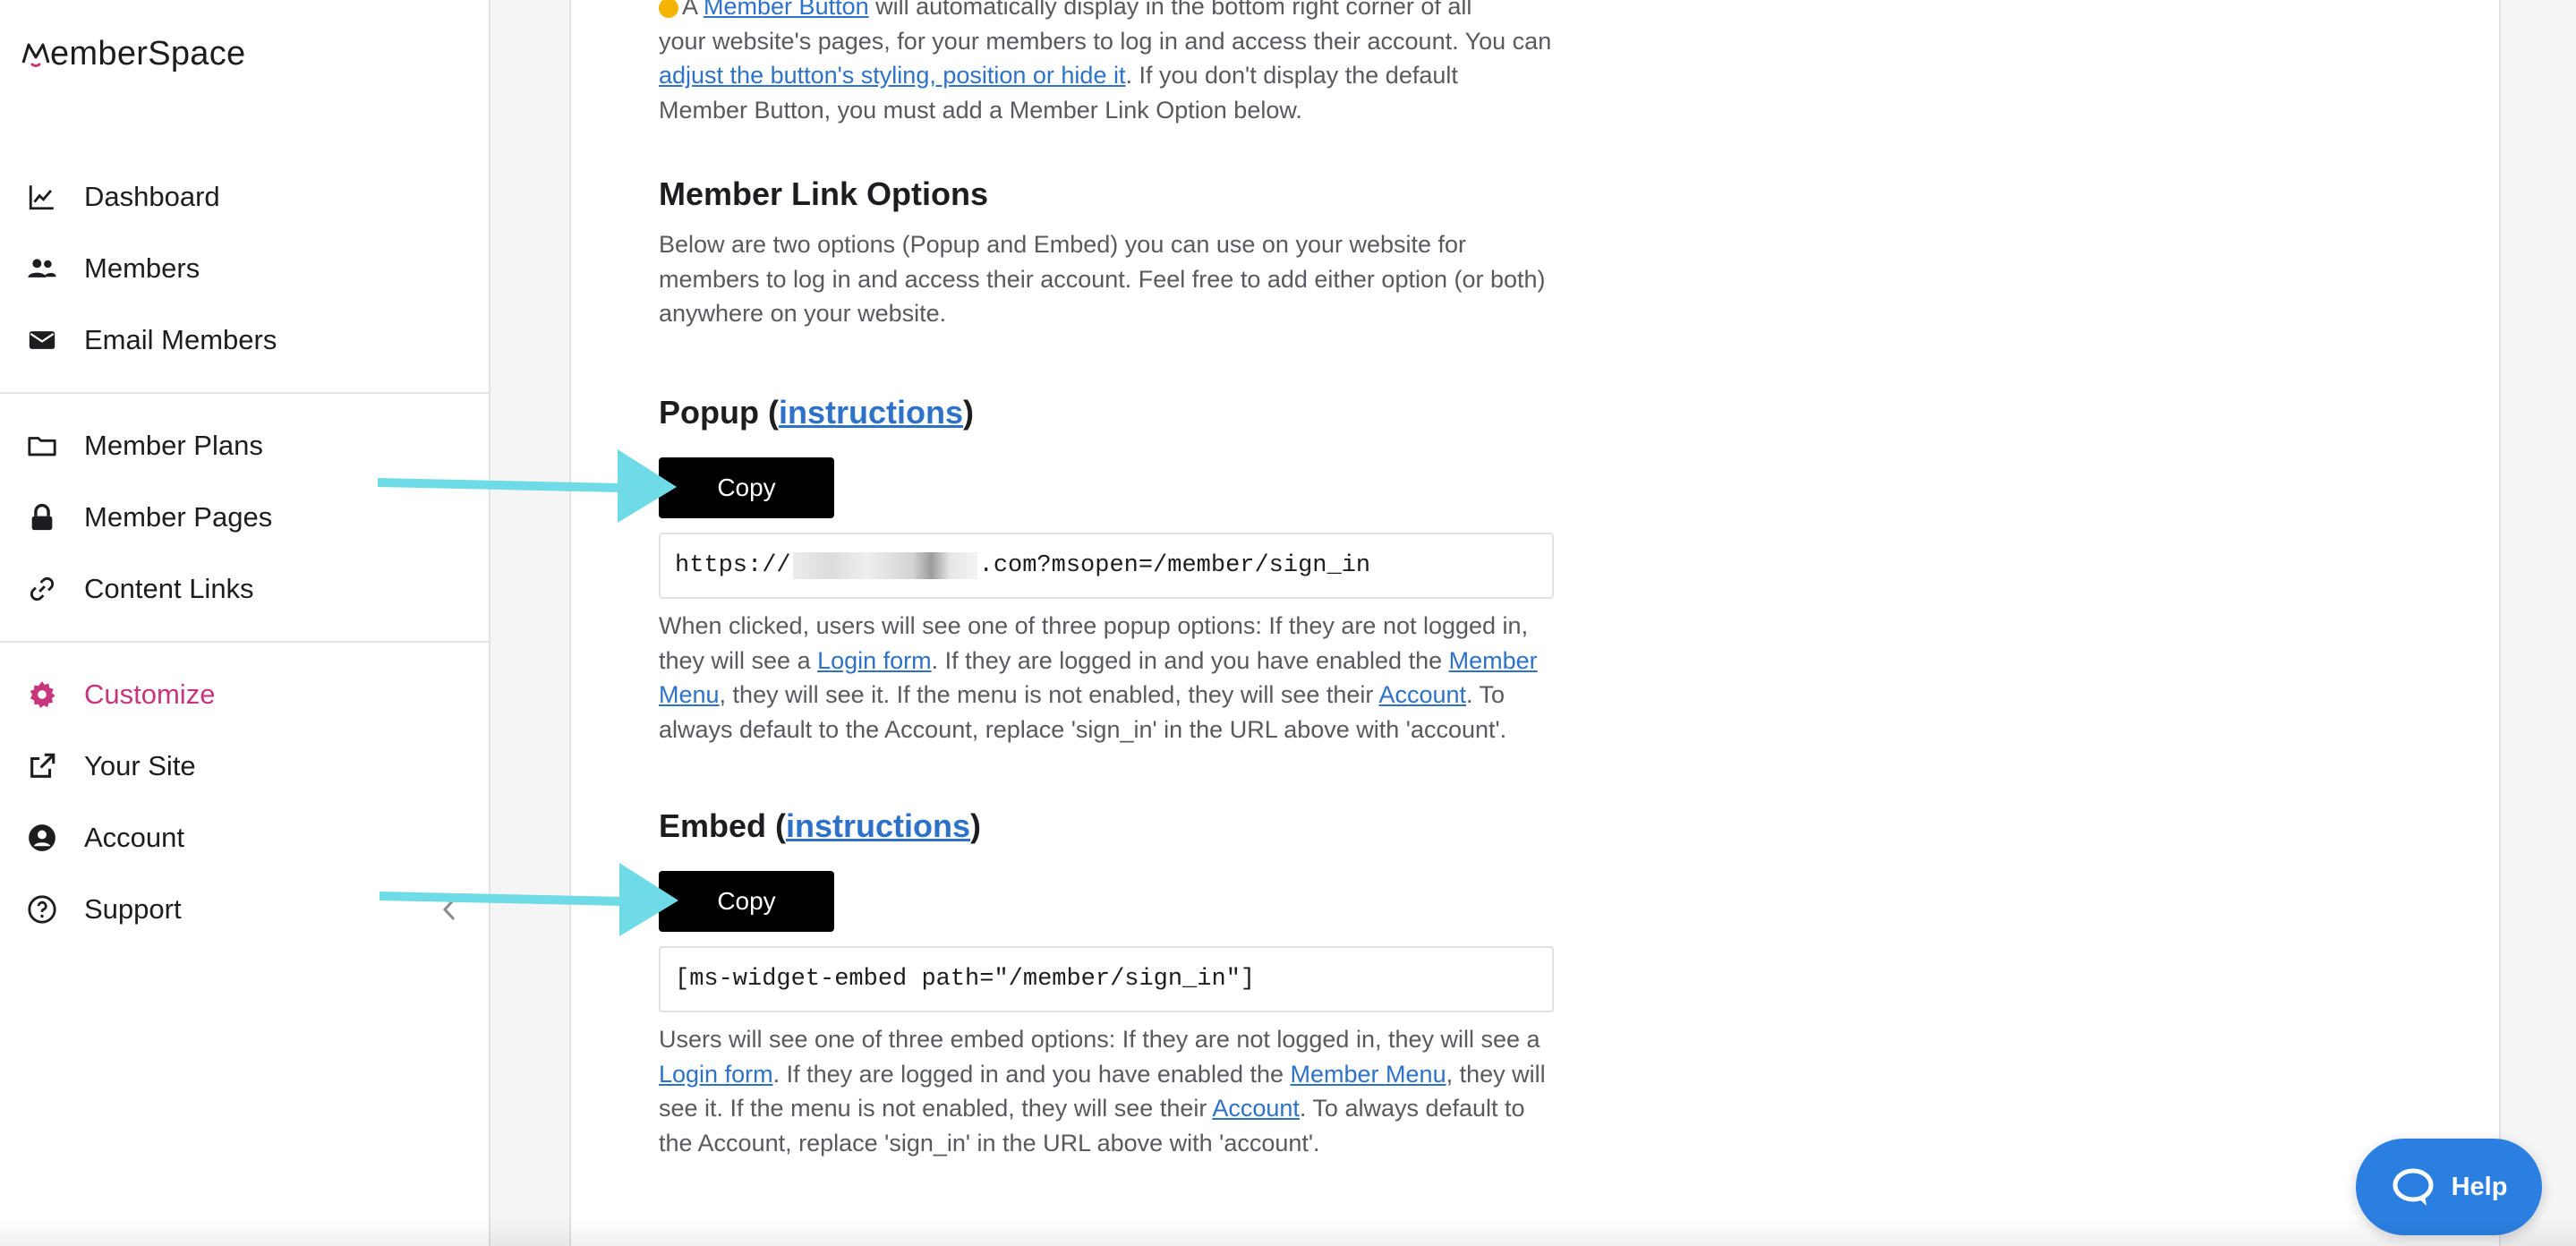 This screenshot has width=2576, height=1246. Describe the element at coordinates (148, 53) in the screenshot. I see `brand-name: emberSpace` at that location.